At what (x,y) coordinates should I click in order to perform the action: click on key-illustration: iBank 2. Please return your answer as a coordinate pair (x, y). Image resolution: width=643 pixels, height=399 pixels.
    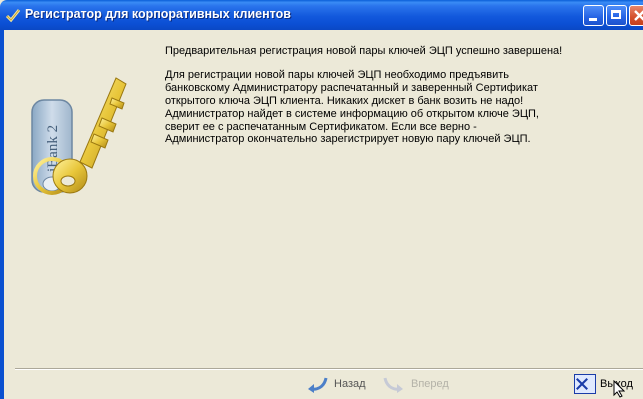
    Looking at the image, I should click on (79, 136).